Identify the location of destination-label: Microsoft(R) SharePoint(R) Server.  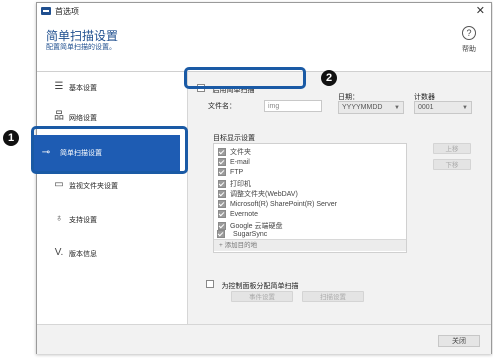
(283, 204).